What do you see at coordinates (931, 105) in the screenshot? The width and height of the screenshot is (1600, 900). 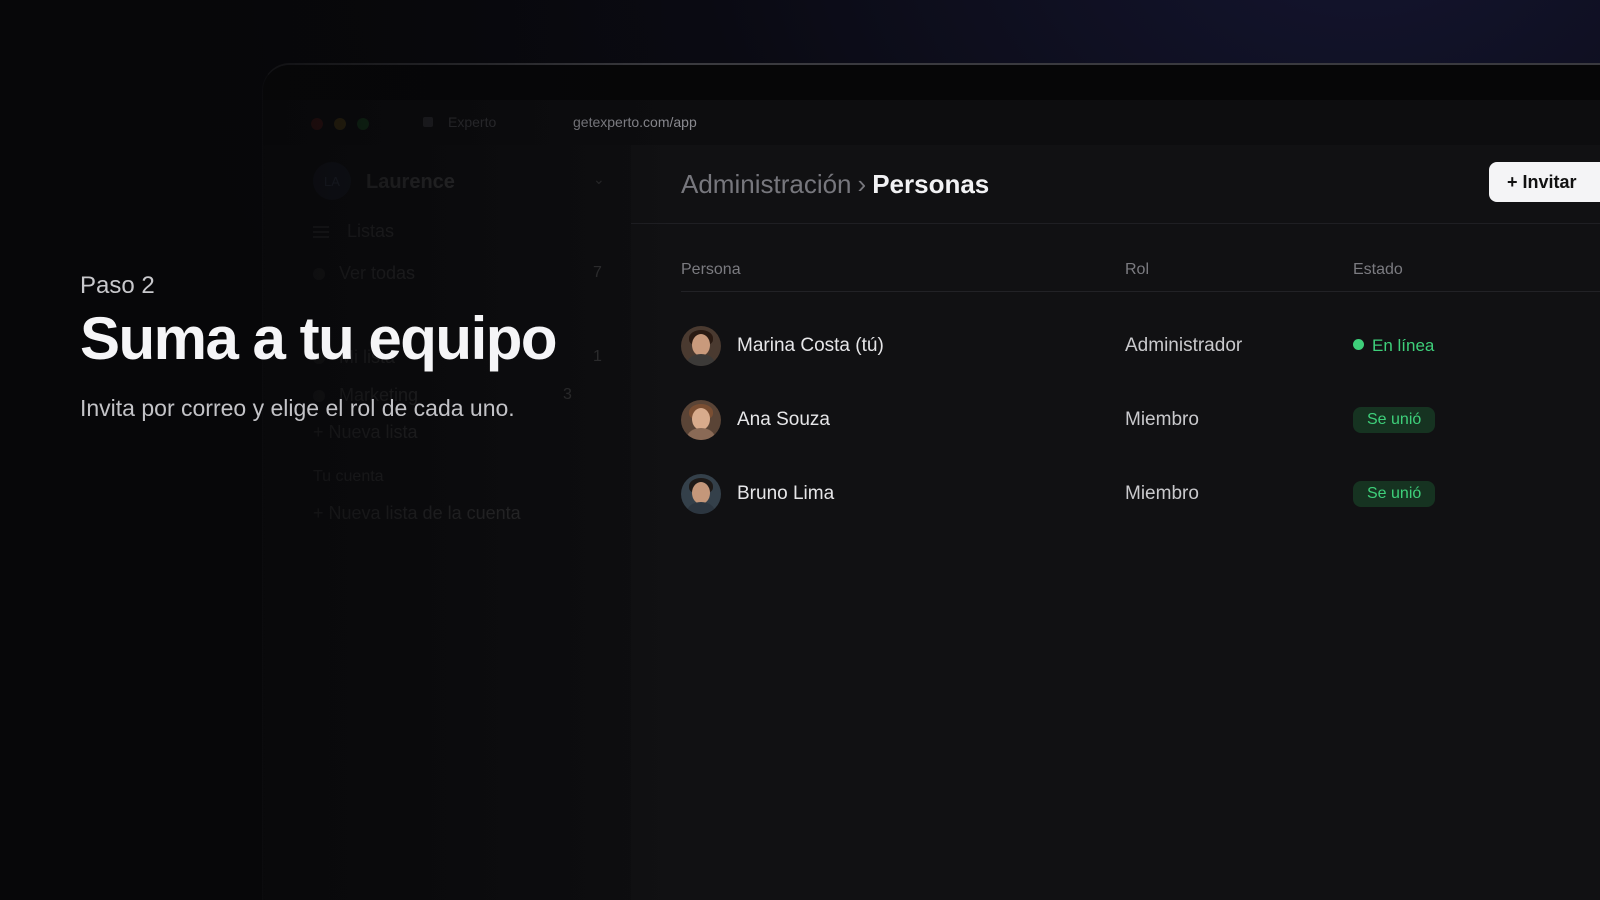 I see `browser-titlebar: Experto getexperto.com/app` at bounding box center [931, 105].